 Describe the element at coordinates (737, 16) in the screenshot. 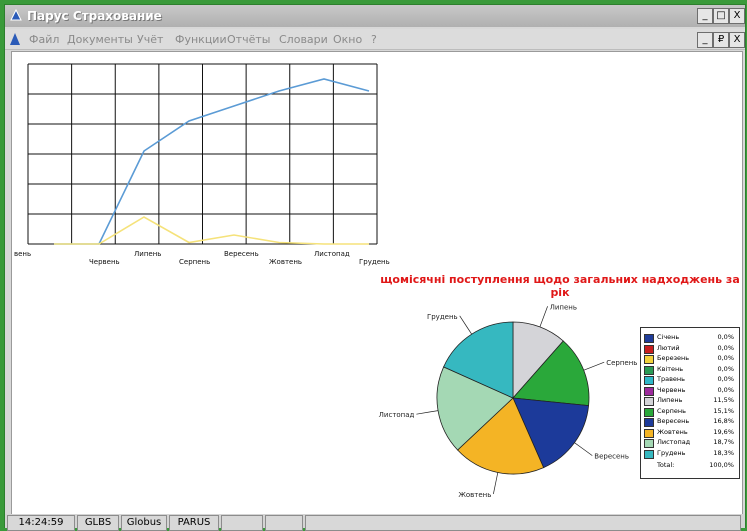

I see `close-button: X` at that location.